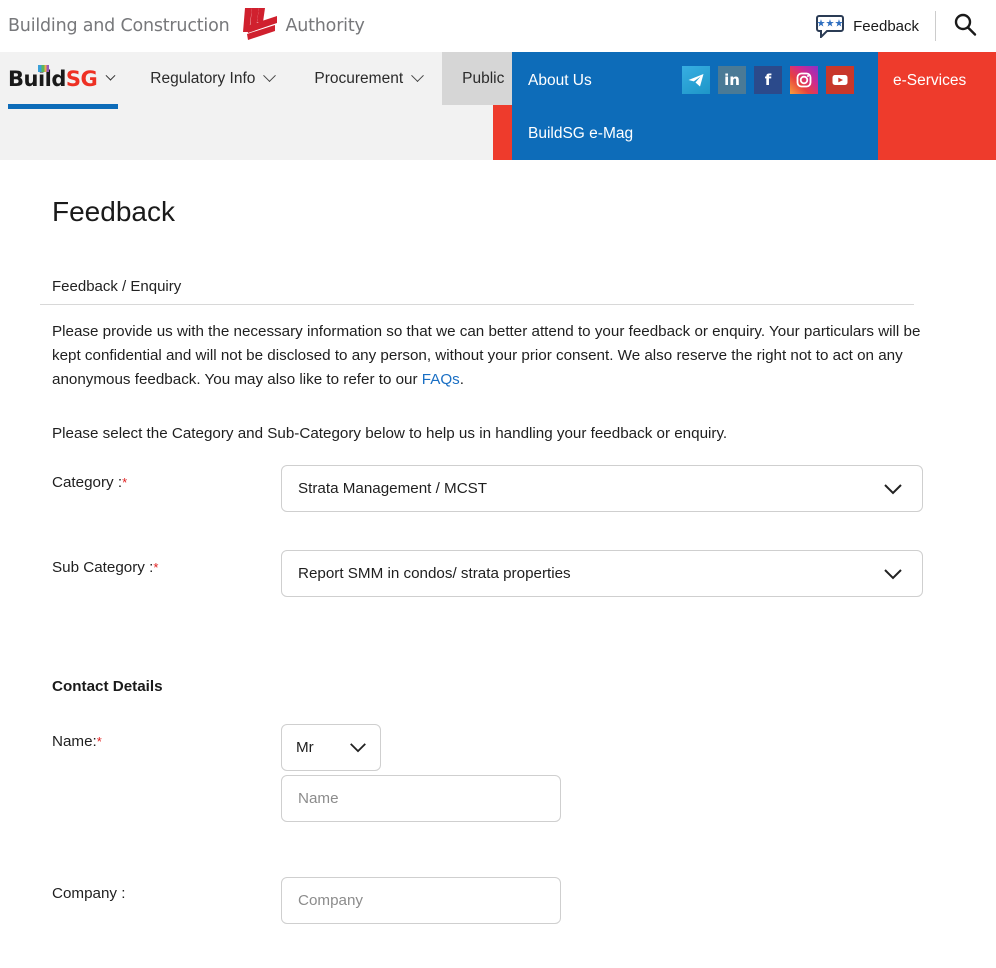  Describe the element at coordinates (695, 106) in the screenshot. I see `public-mega-menu: About Us BuildSG e-Mag in f` at that location.